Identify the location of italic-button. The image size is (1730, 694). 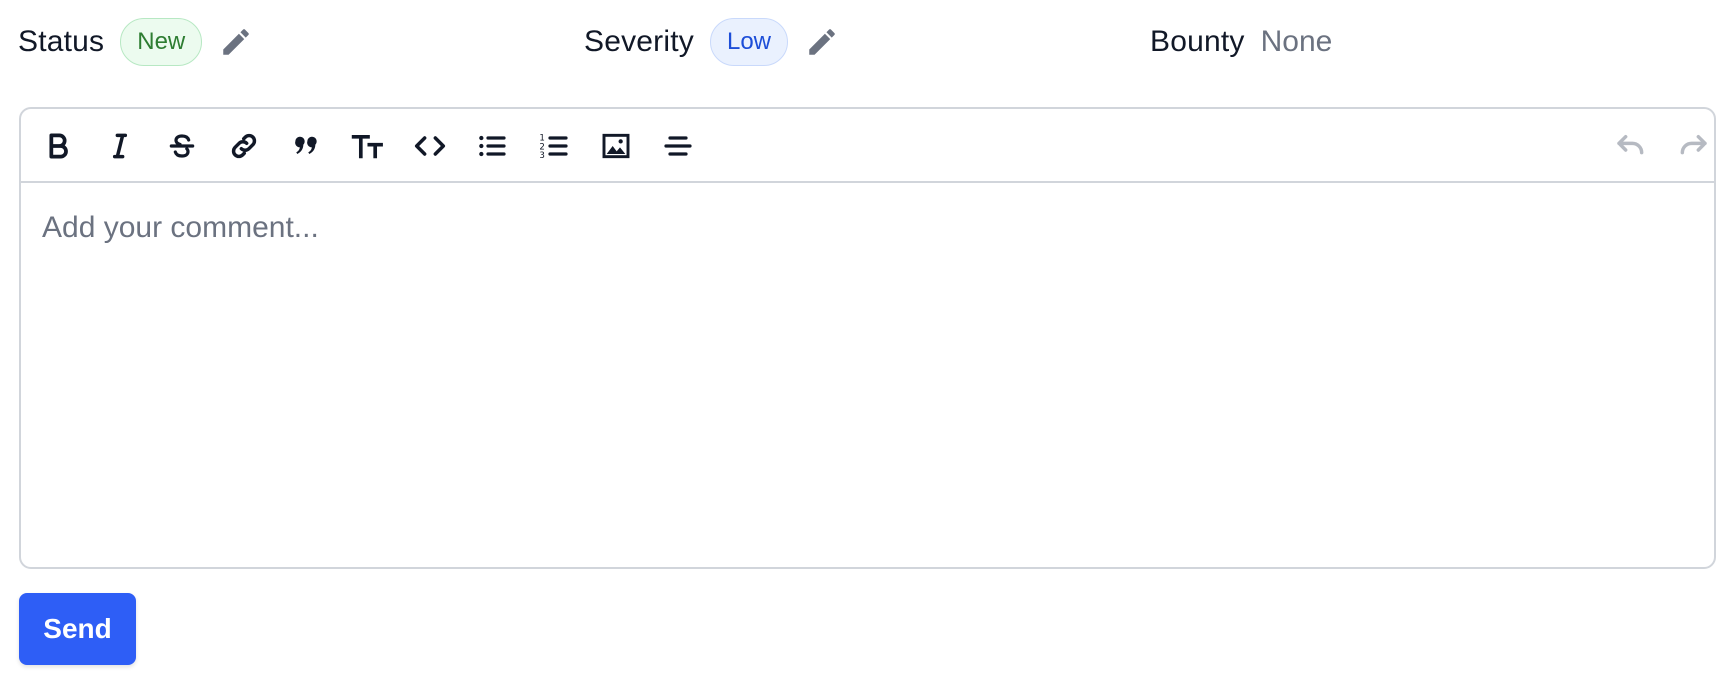
(120, 146).